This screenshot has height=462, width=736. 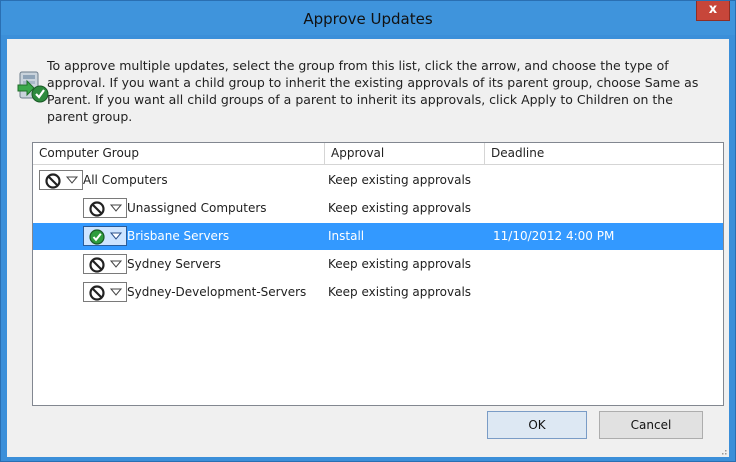 I want to click on check-circle-icon, so click(x=106, y=237).